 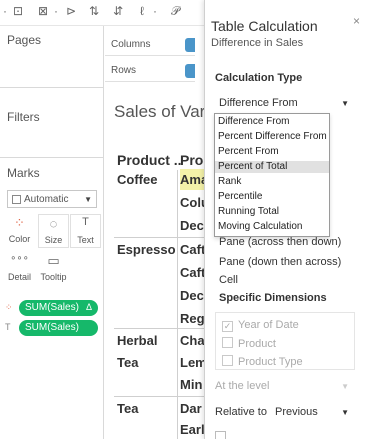 What do you see at coordinates (146, 249) in the screenshot?
I see `category-cell: Espresso` at bounding box center [146, 249].